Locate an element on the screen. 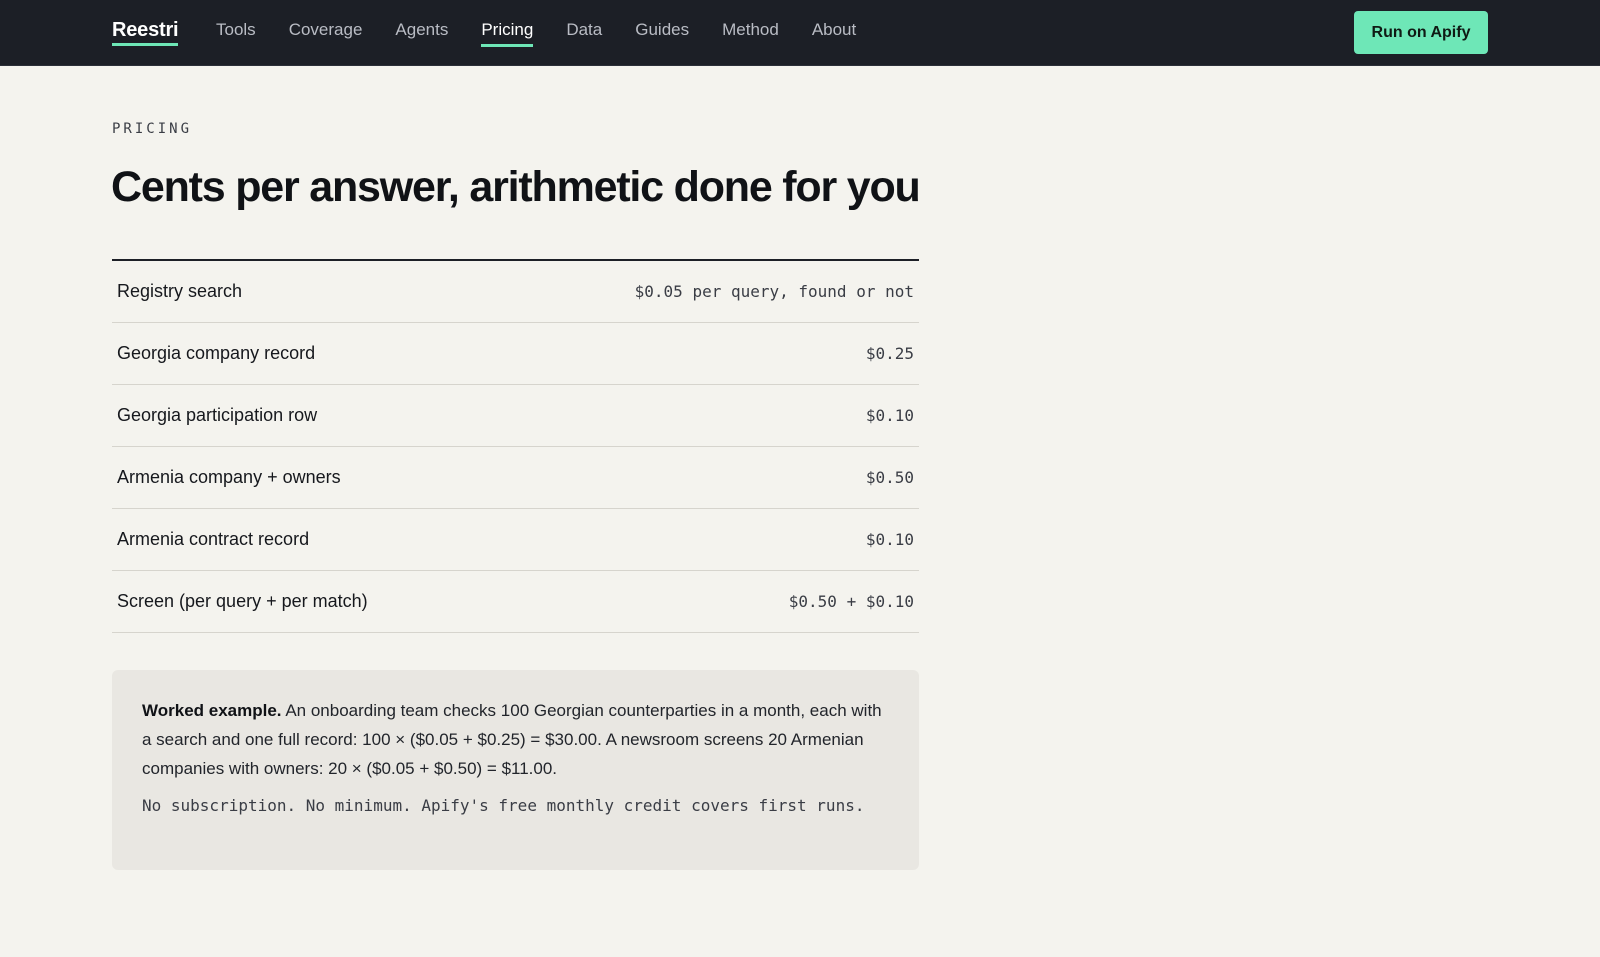  nav-item-method: Method is located at coordinates (750, 33).